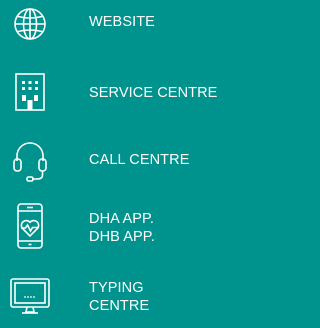 The image size is (320, 328). I want to click on globe-icon, so click(30, 24).